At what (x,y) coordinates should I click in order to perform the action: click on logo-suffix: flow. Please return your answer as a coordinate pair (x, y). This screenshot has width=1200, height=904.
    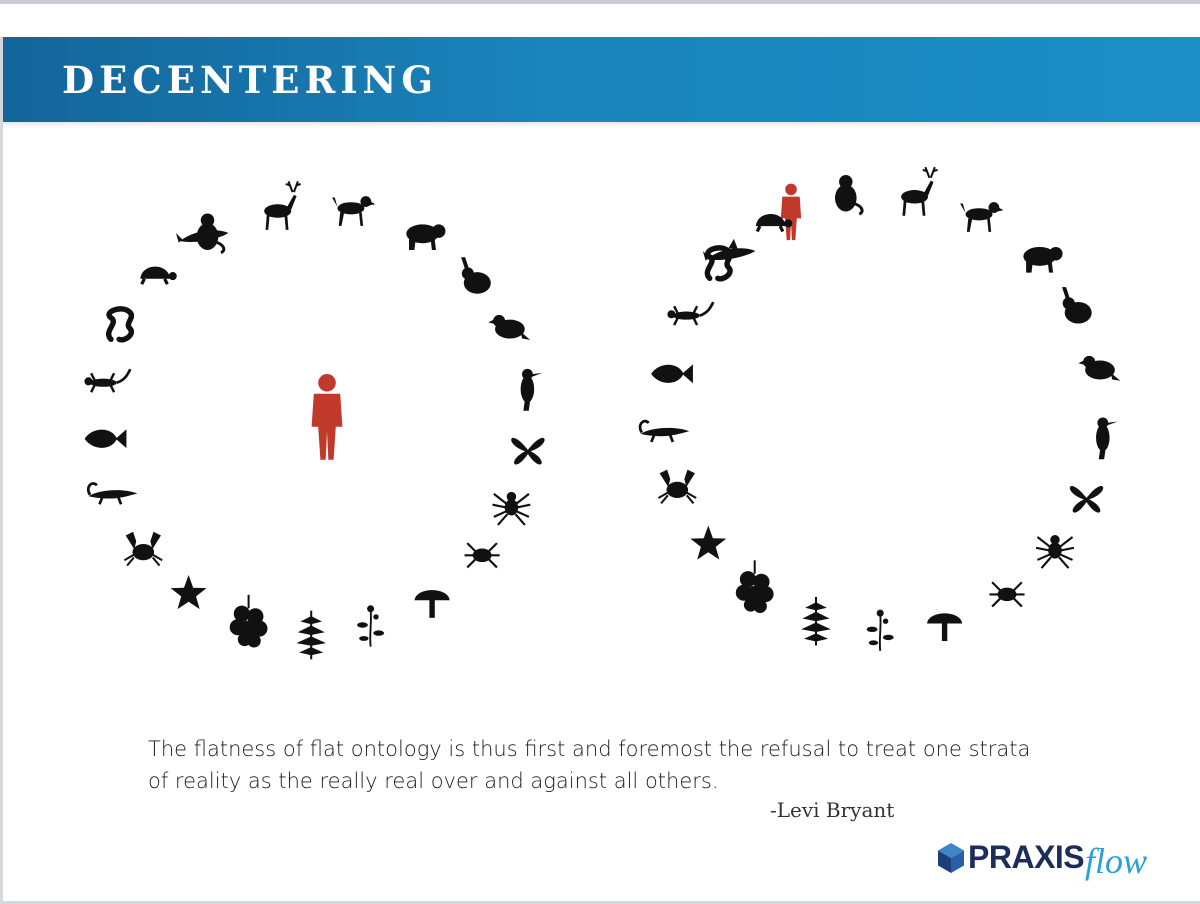
    Looking at the image, I should click on (1116, 861).